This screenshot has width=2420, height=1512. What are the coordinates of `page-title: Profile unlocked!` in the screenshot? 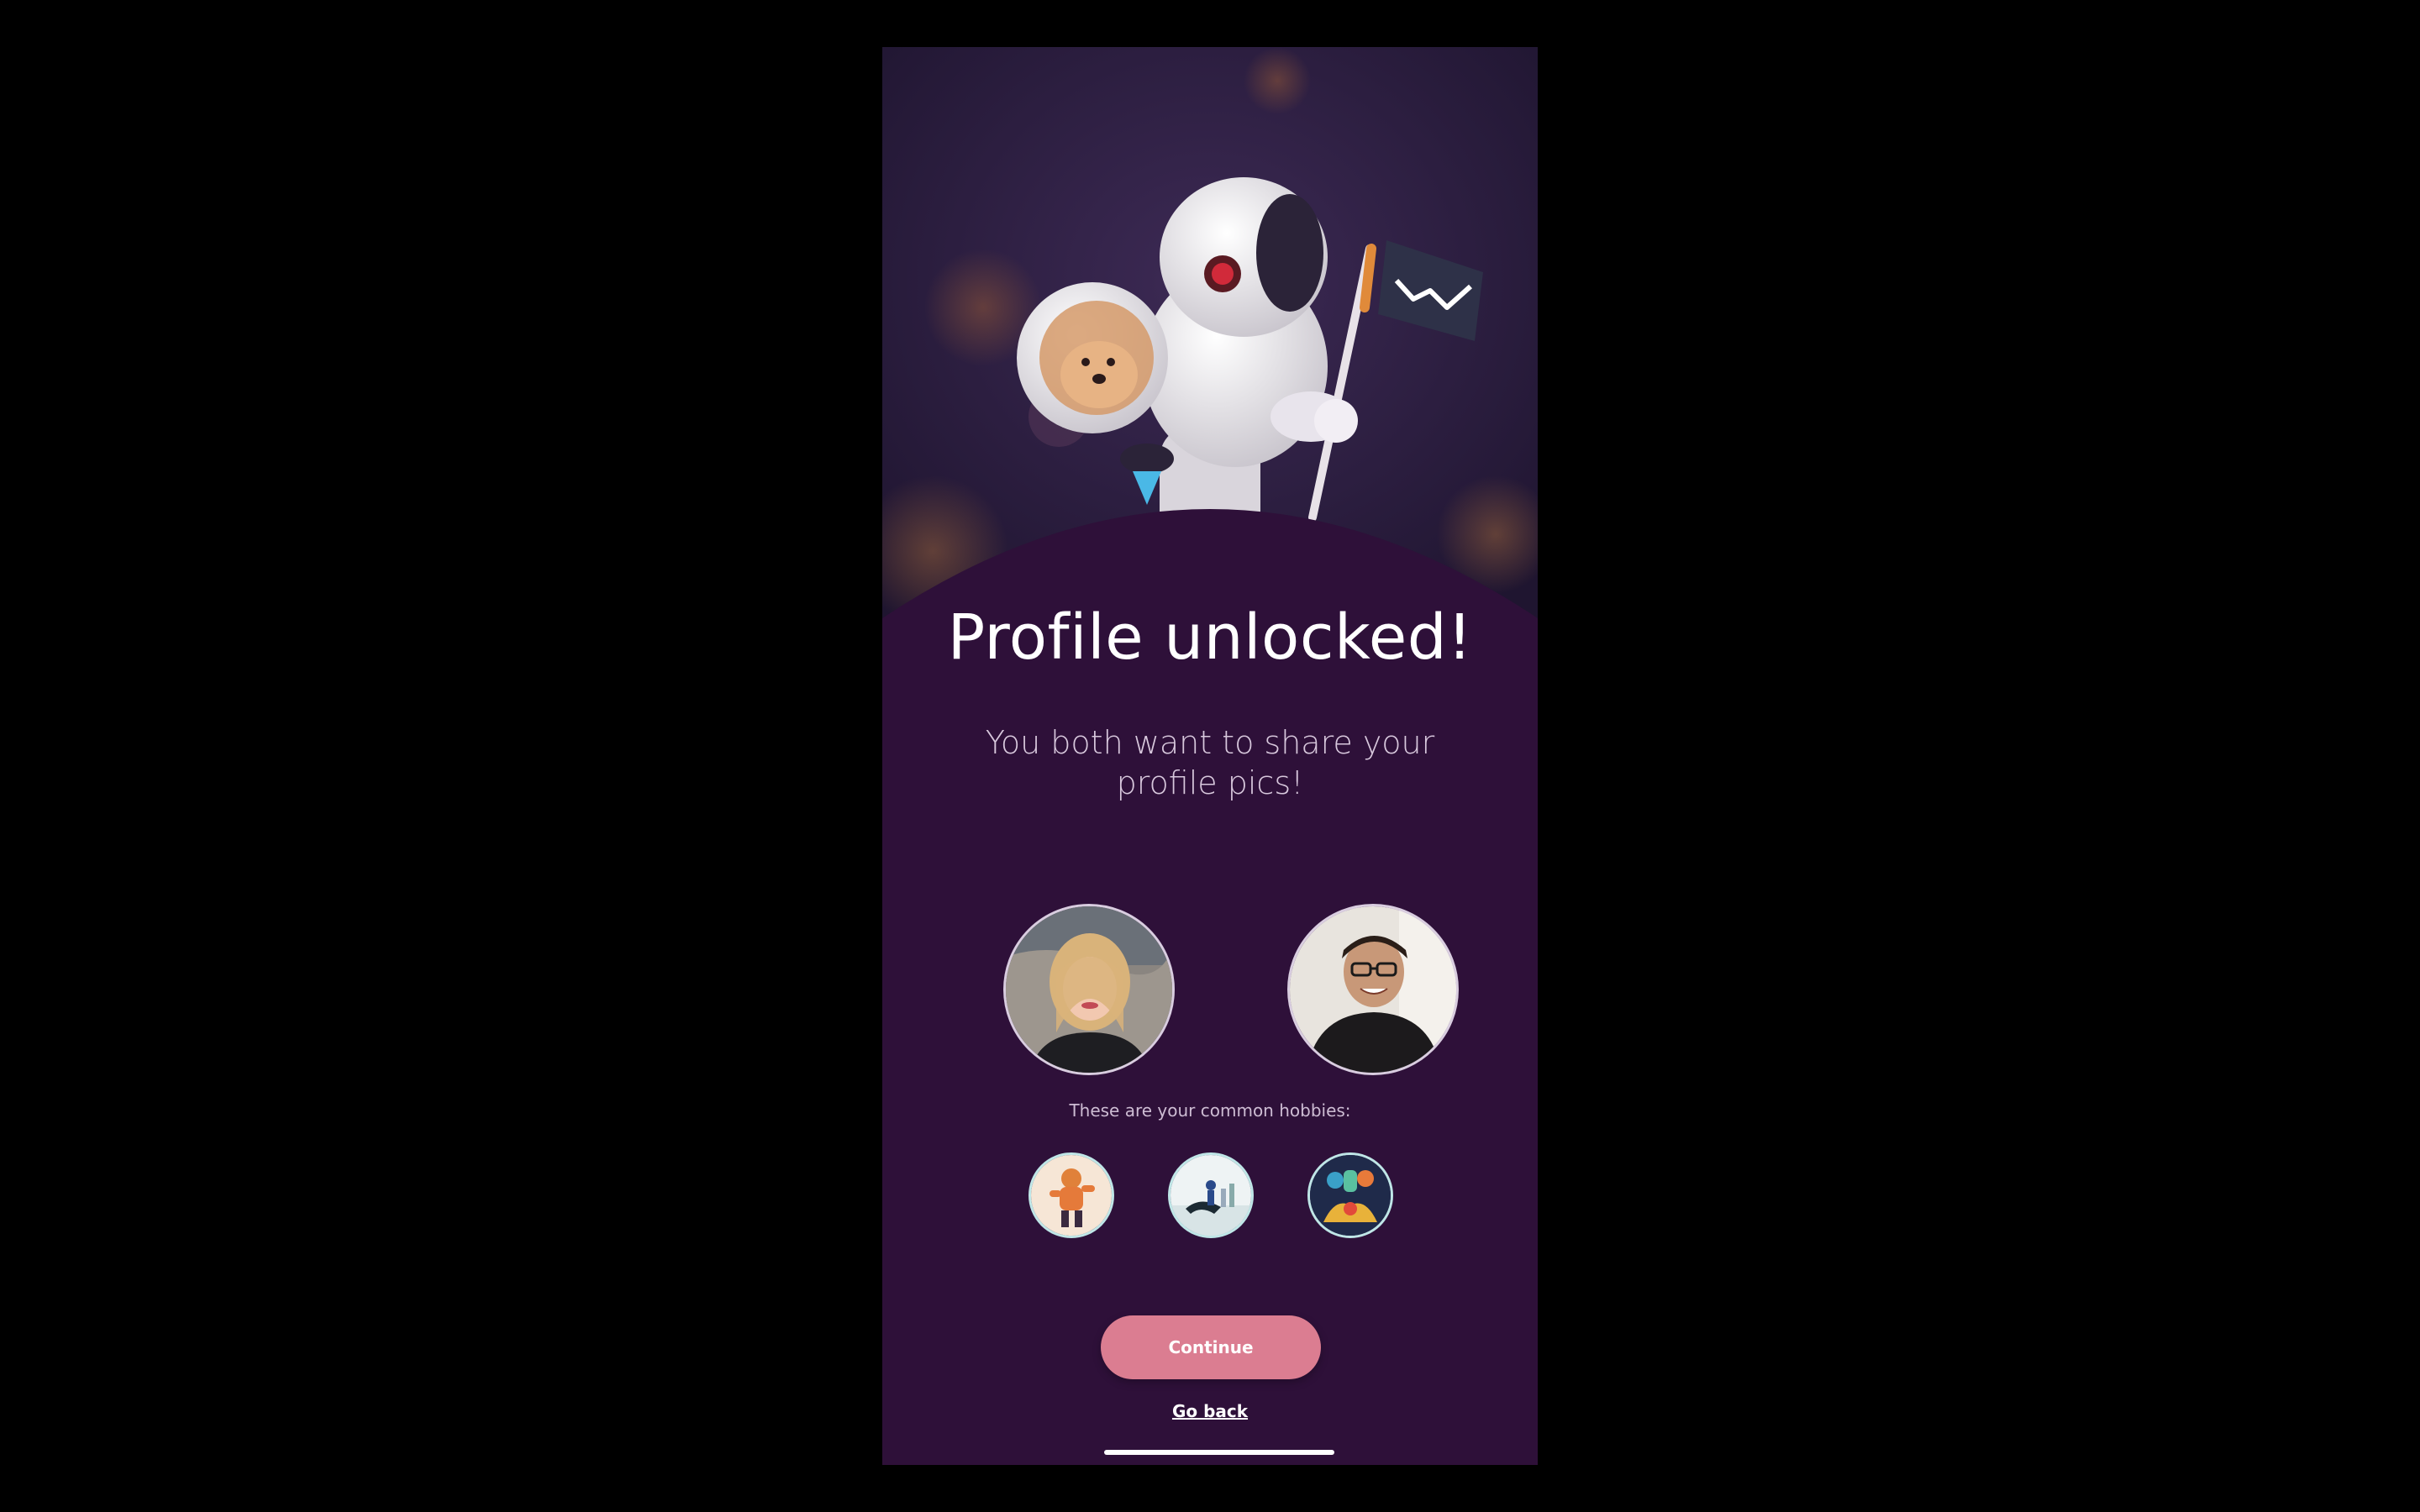 It's located at (1210, 637).